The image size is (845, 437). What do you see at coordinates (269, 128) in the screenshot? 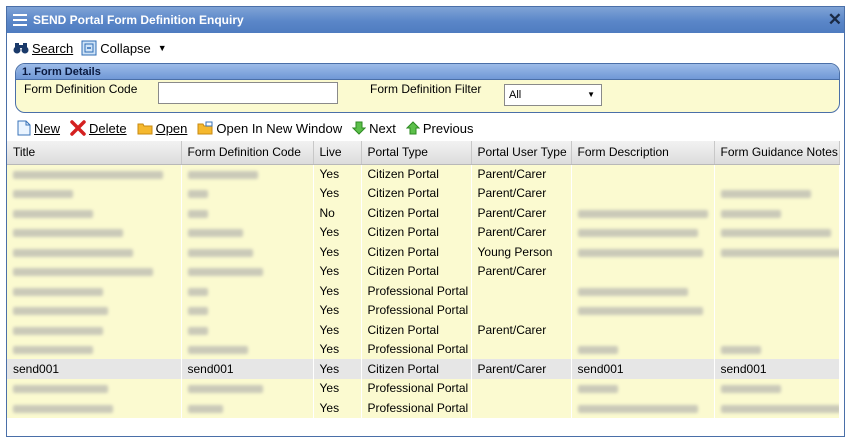
I see `open-new-window-button: Open In New Window` at bounding box center [269, 128].